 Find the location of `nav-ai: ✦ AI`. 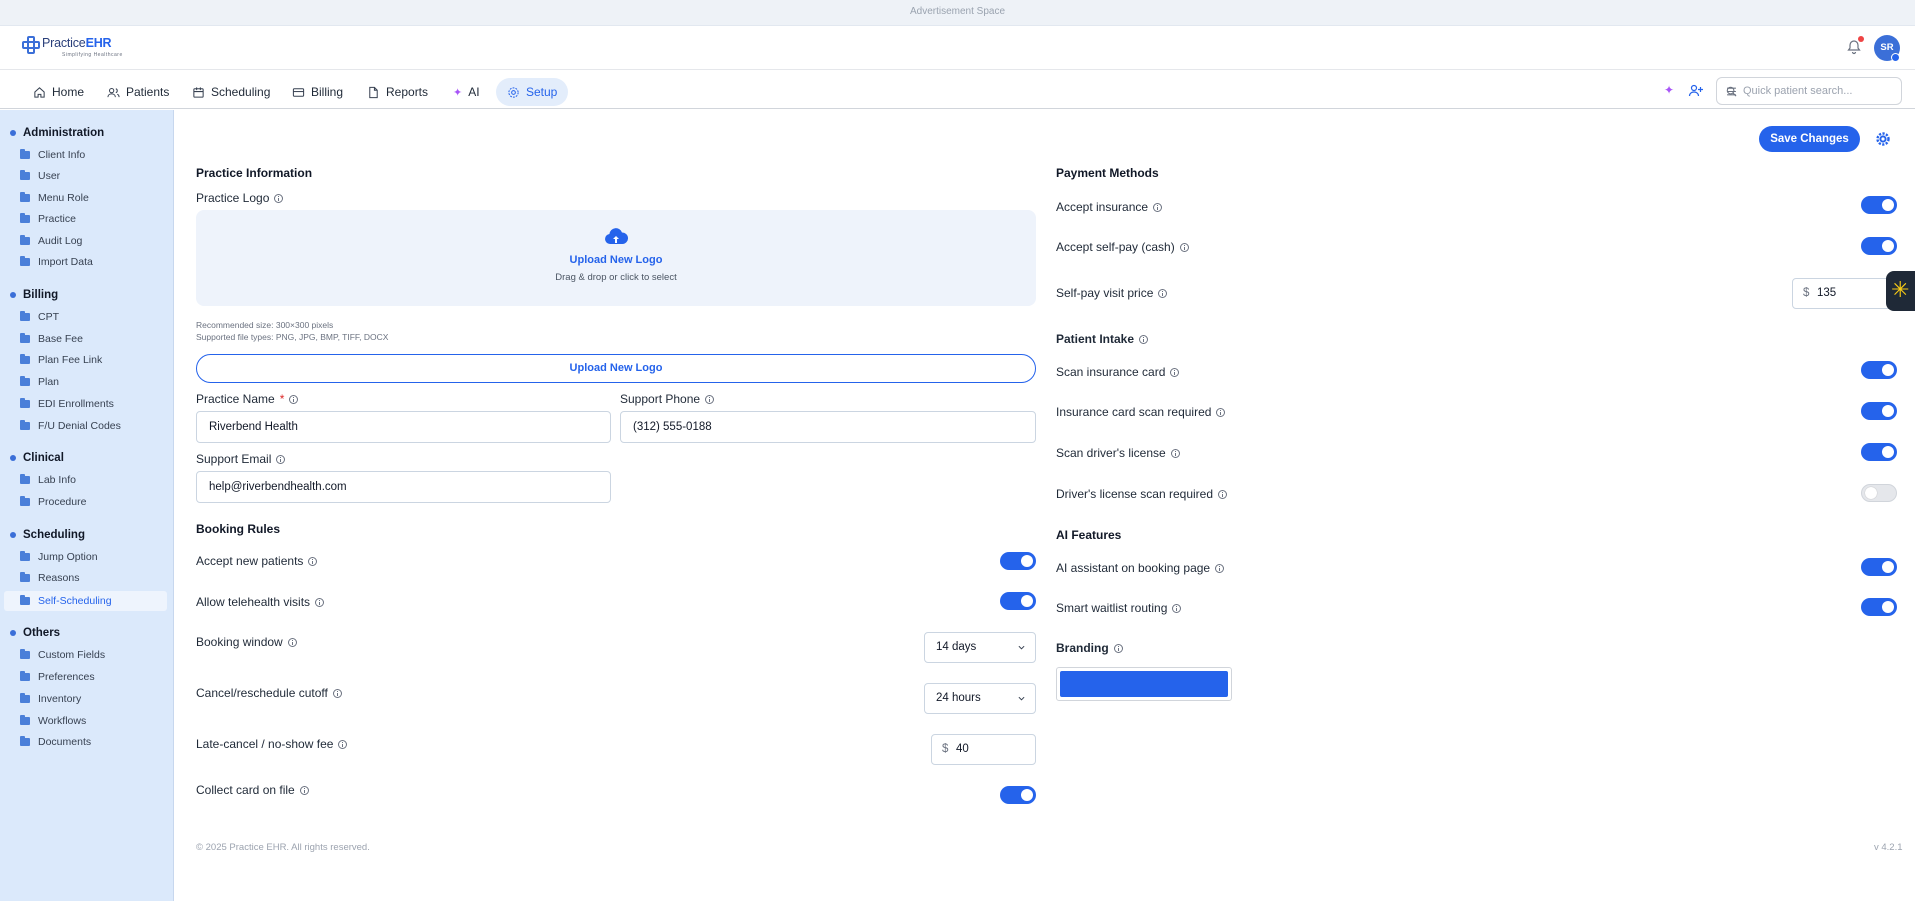

nav-ai: ✦ AI is located at coordinates (466, 92).